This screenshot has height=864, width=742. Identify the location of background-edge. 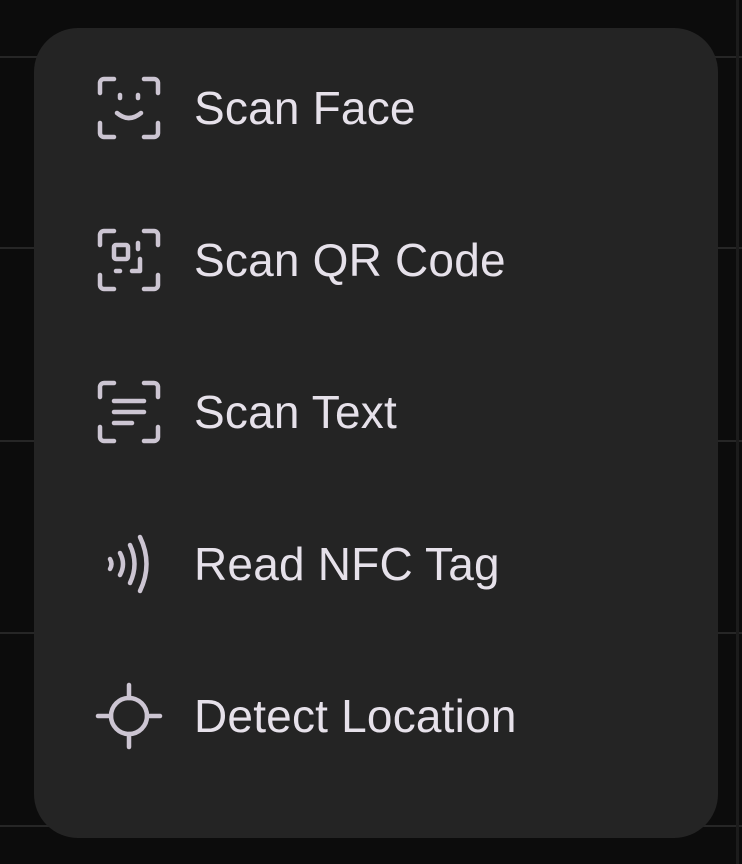
(737, 432).